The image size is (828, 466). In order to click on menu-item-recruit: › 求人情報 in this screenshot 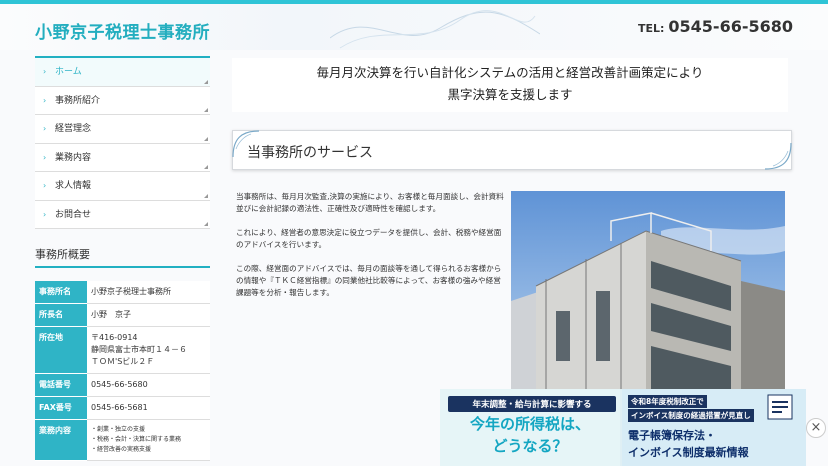, I will do `click(122, 186)`.